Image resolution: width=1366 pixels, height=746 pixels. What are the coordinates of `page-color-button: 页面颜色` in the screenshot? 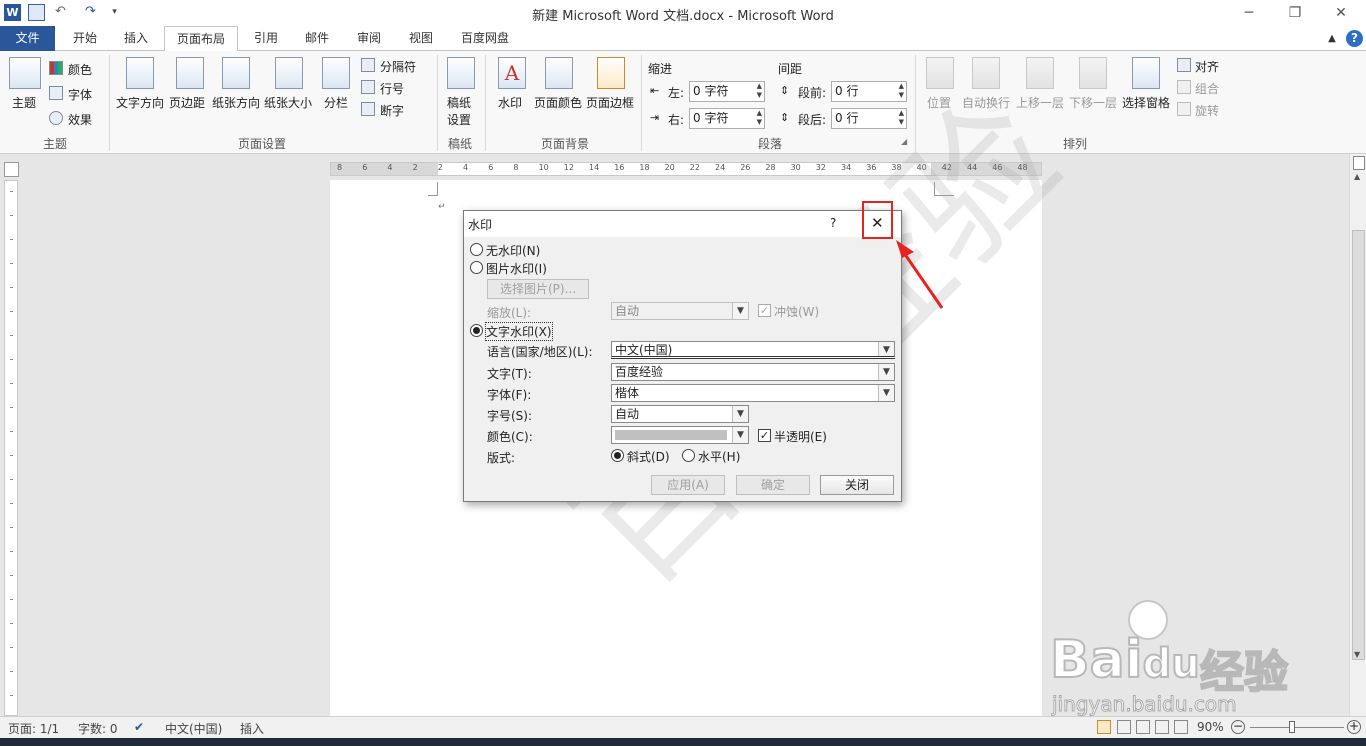 It's located at (558, 102).